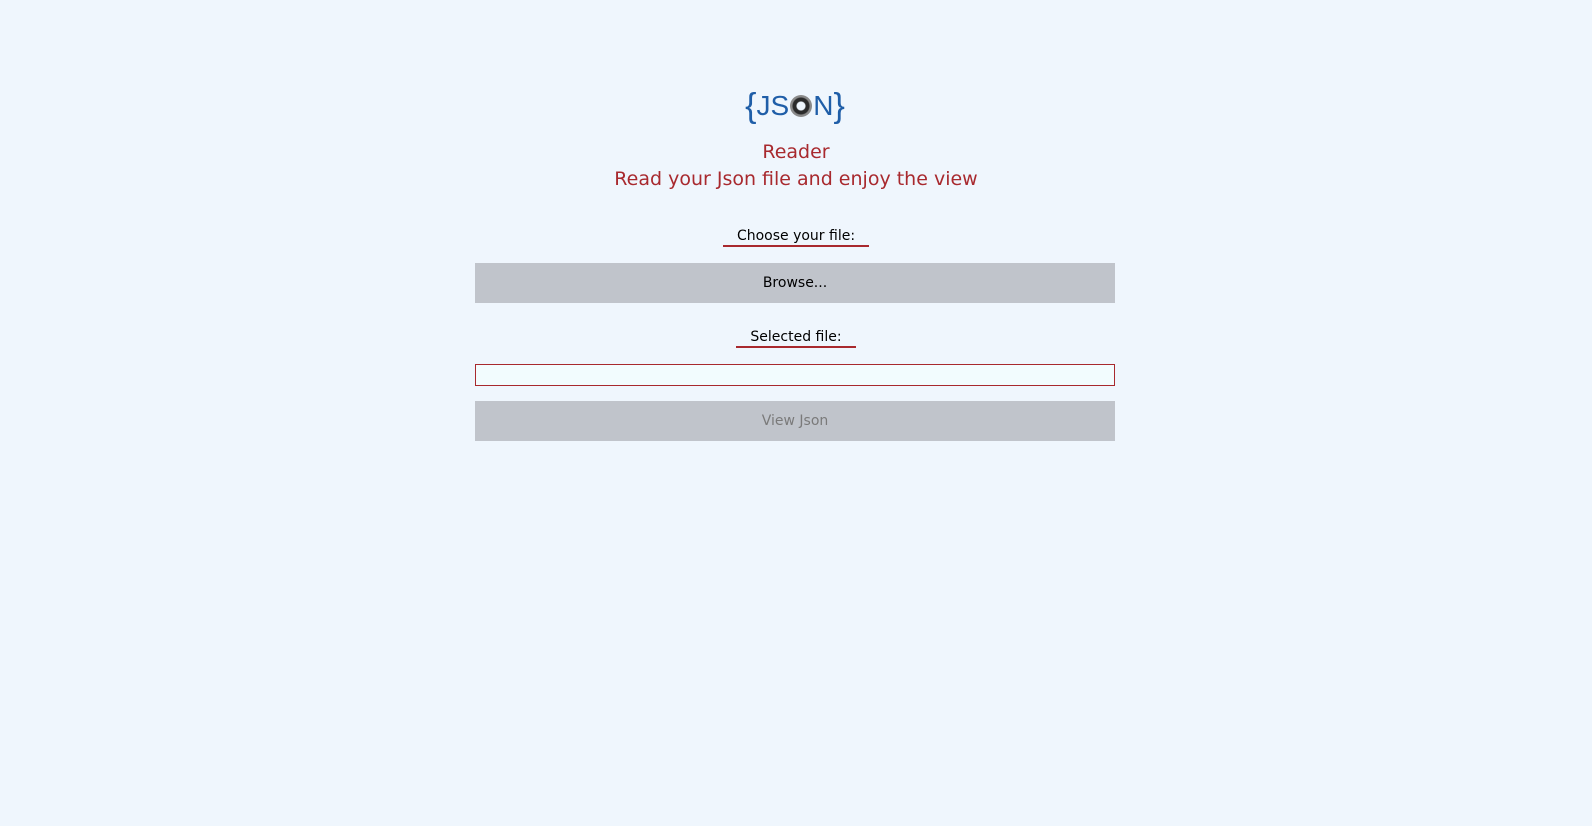 This screenshot has height=826, width=1592. I want to click on logo-open-brace: {, so click(751, 106).